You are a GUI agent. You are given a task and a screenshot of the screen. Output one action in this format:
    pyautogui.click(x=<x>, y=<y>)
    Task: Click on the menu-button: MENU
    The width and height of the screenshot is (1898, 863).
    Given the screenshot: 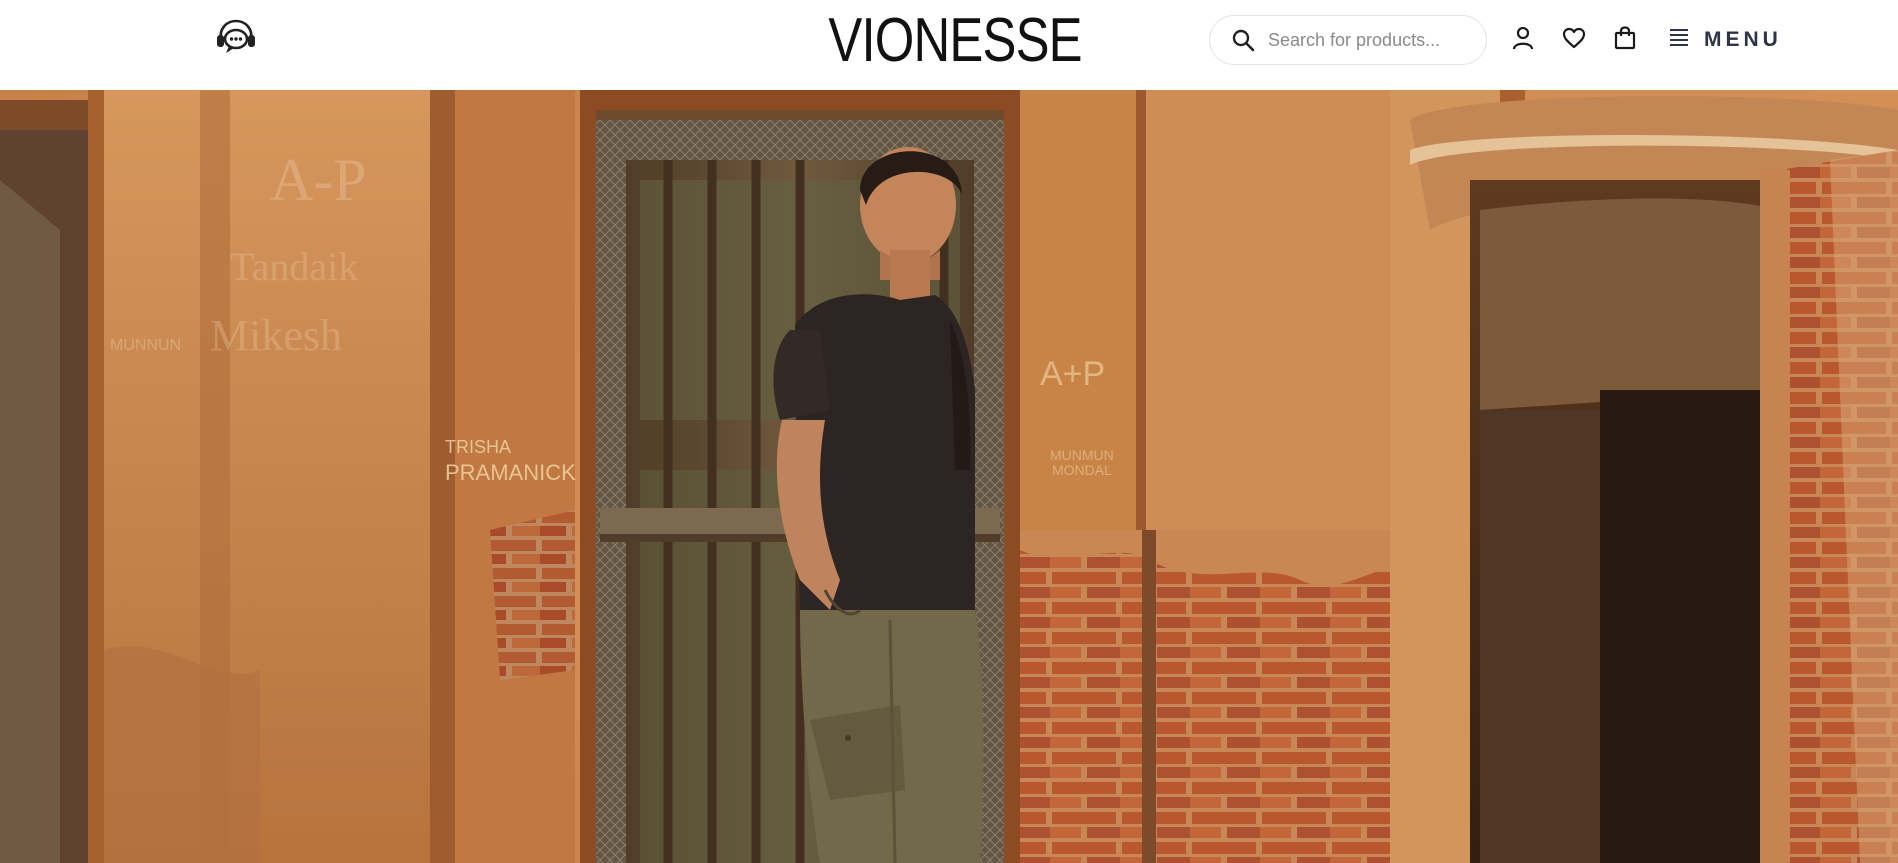 What is the action you would take?
    pyautogui.click(x=1725, y=40)
    